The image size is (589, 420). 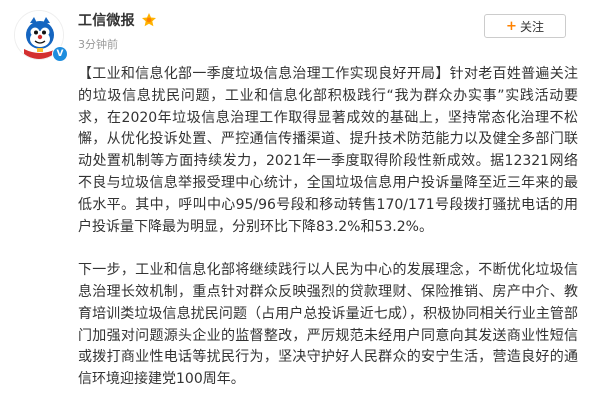 What do you see at coordinates (531, 26) in the screenshot?
I see `follow-label: 关注` at bounding box center [531, 26].